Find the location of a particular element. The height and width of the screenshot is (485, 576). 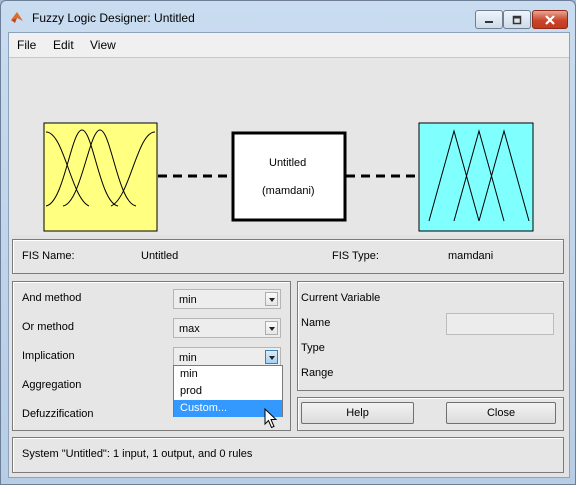

close-button is located at coordinates (550, 19).